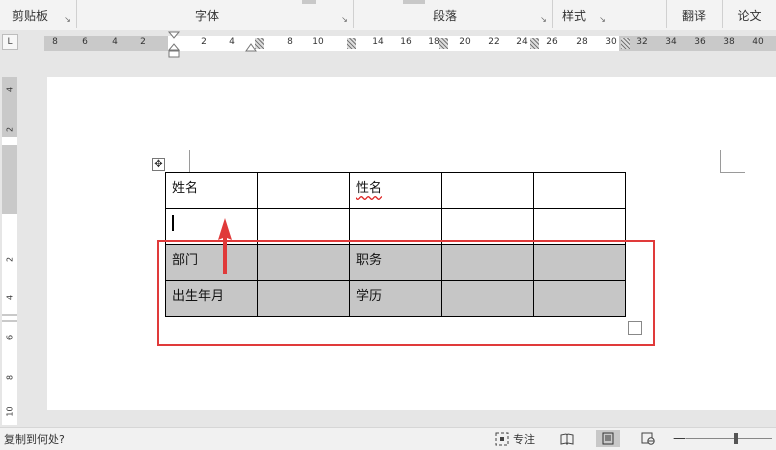  What do you see at coordinates (344, 19) in the screenshot?
I see `font-launcher-icon: ↘` at bounding box center [344, 19].